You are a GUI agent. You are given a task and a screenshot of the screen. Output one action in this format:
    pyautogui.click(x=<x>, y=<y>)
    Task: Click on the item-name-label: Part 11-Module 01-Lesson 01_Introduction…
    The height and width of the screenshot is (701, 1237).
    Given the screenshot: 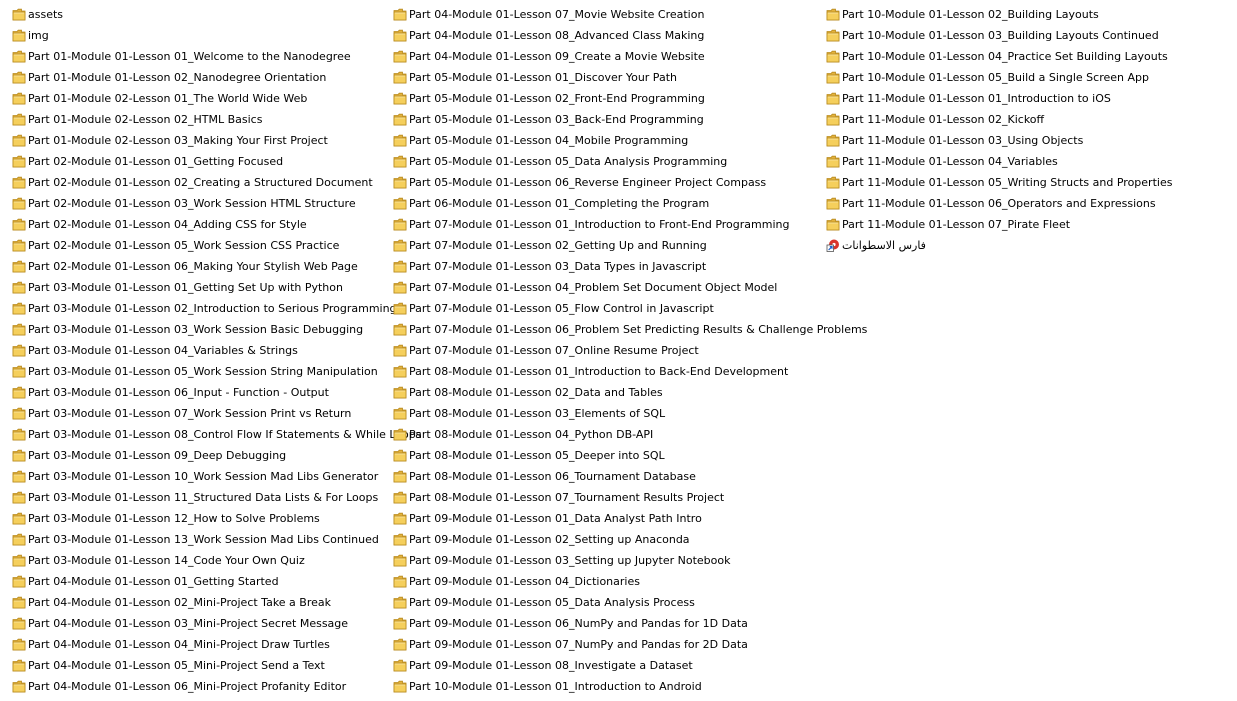 What is the action you would take?
    pyautogui.click(x=976, y=98)
    